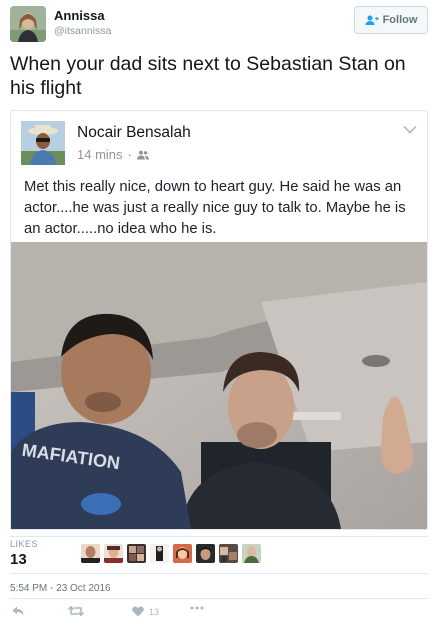  I want to click on retweet-button, so click(76, 611).